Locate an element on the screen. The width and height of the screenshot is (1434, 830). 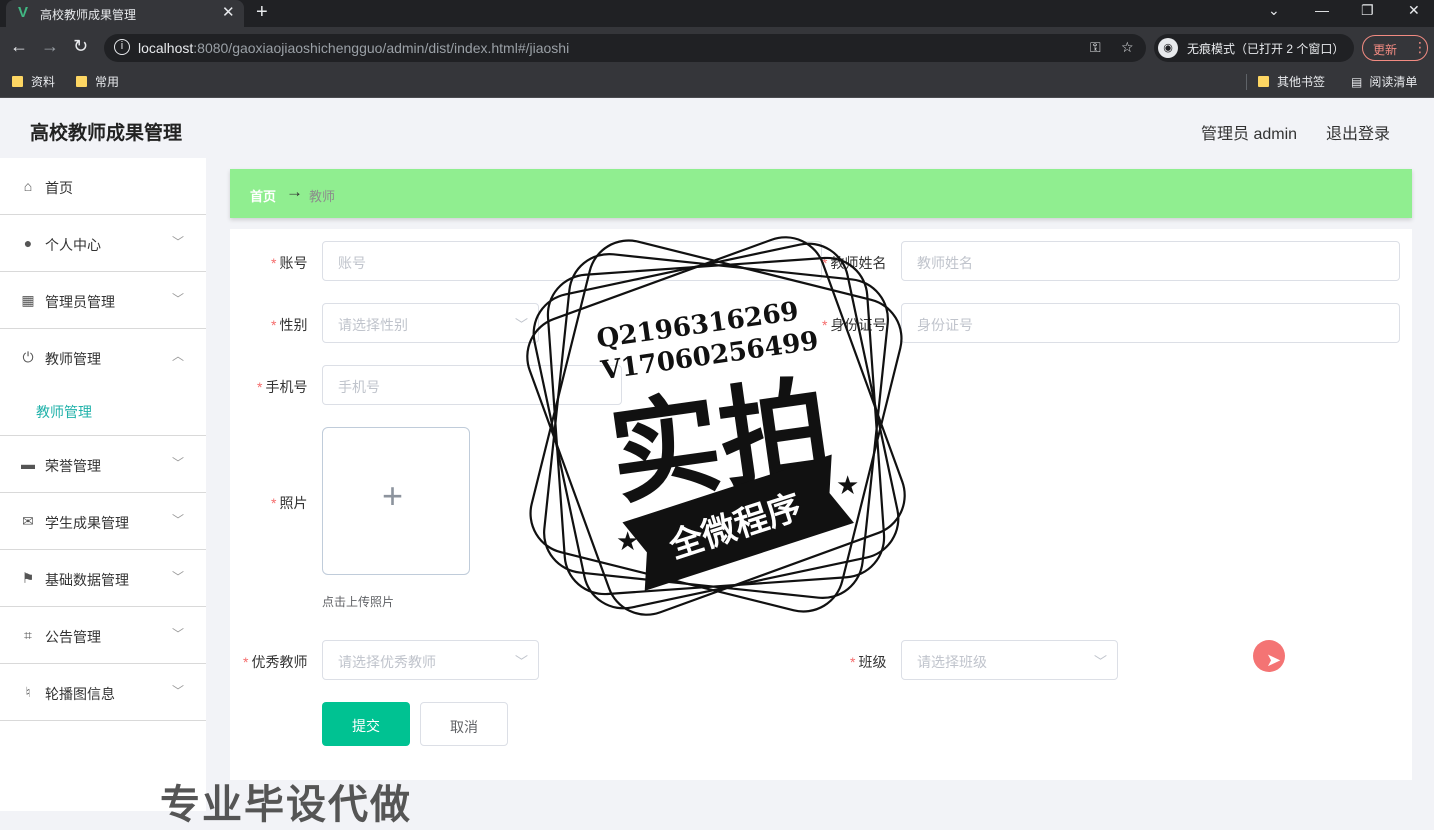
excellent-teacher-select: 请选择优秀教师 ﹀ is located at coordinates (430, 660).